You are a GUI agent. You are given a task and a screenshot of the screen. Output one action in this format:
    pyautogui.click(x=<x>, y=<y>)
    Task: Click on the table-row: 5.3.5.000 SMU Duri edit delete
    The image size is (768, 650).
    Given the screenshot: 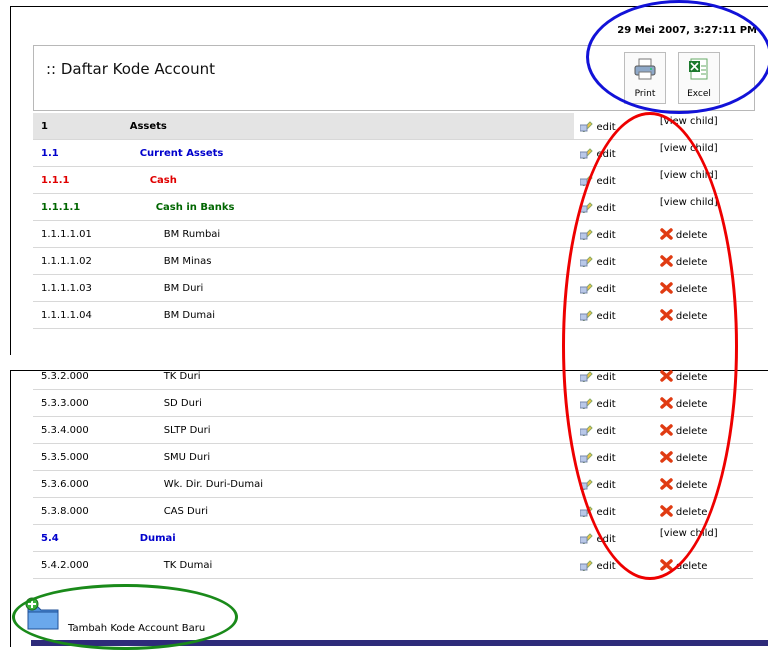 What is the action you would take?
    pyautogui.click(x=393, y=457)
    